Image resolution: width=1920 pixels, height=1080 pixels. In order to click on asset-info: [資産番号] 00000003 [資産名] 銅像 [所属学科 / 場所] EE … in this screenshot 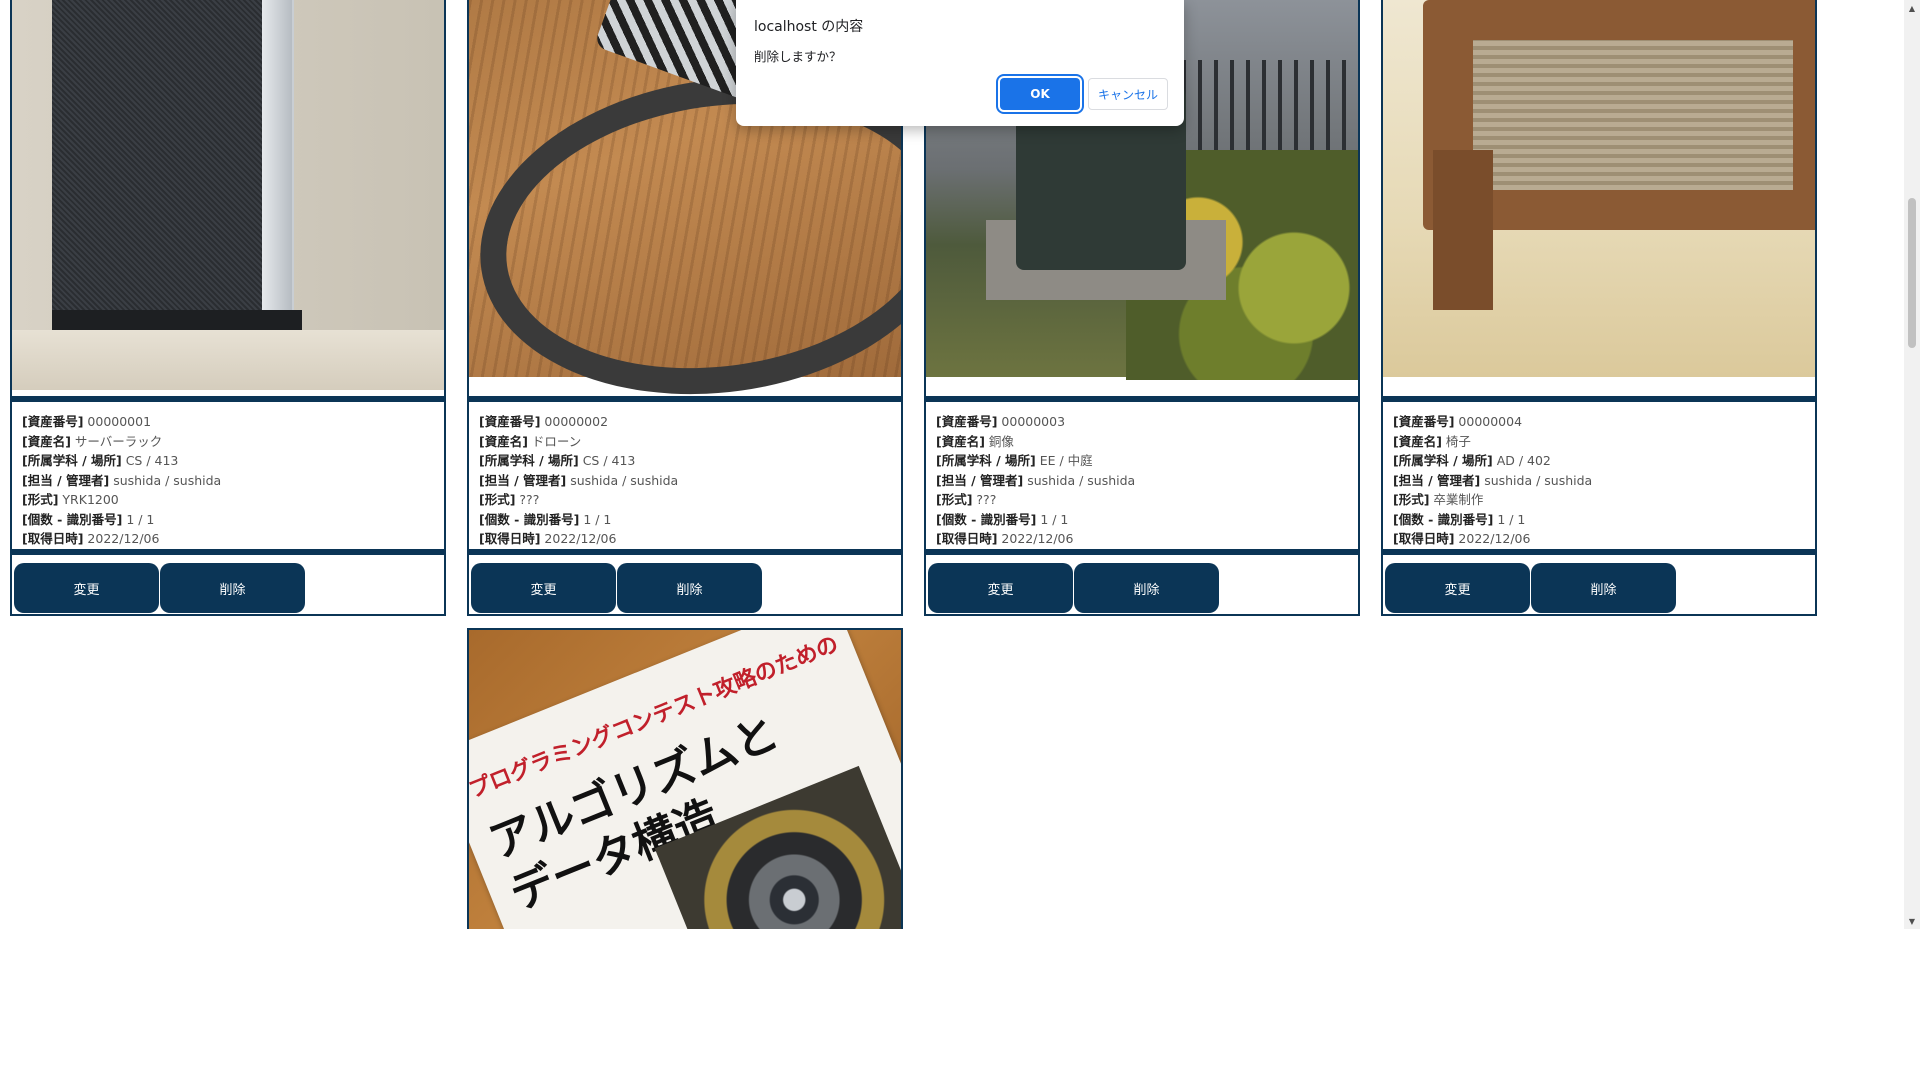, I will do `click(1142, 474)`.